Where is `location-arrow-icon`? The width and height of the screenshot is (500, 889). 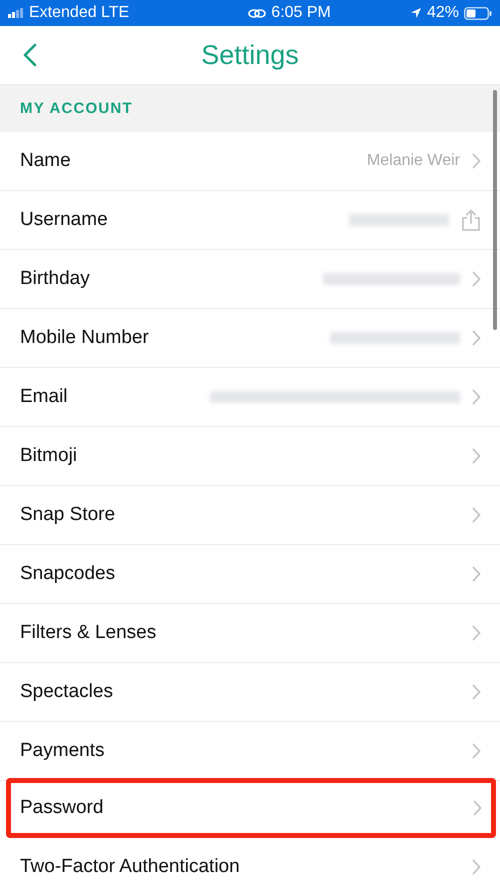
location-arrow-icon is located at coordinates (416, 13).